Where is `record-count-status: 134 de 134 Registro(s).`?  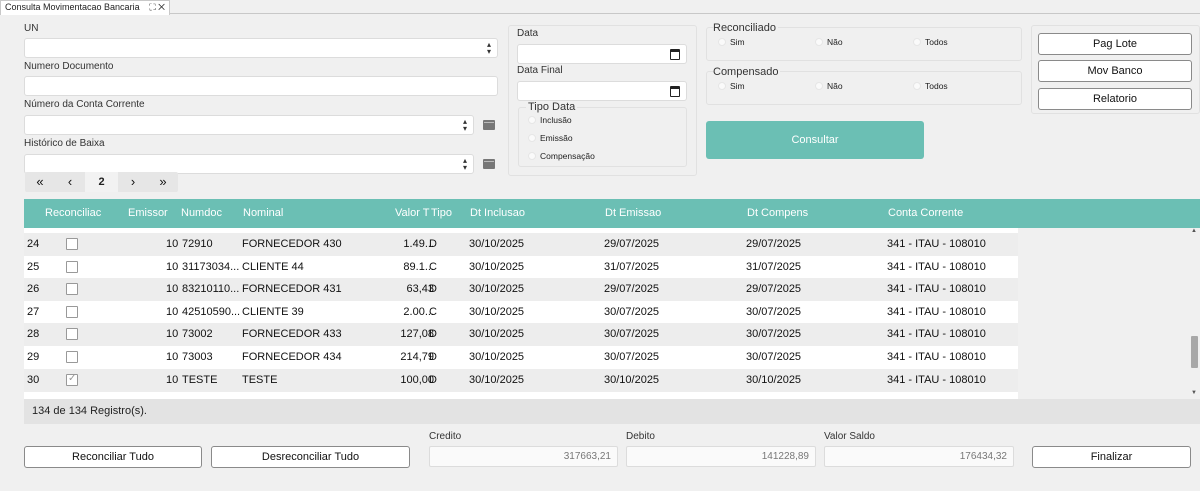
record-count-status: 134 de 134 Registro(s). is located at coordinates (612, 411).